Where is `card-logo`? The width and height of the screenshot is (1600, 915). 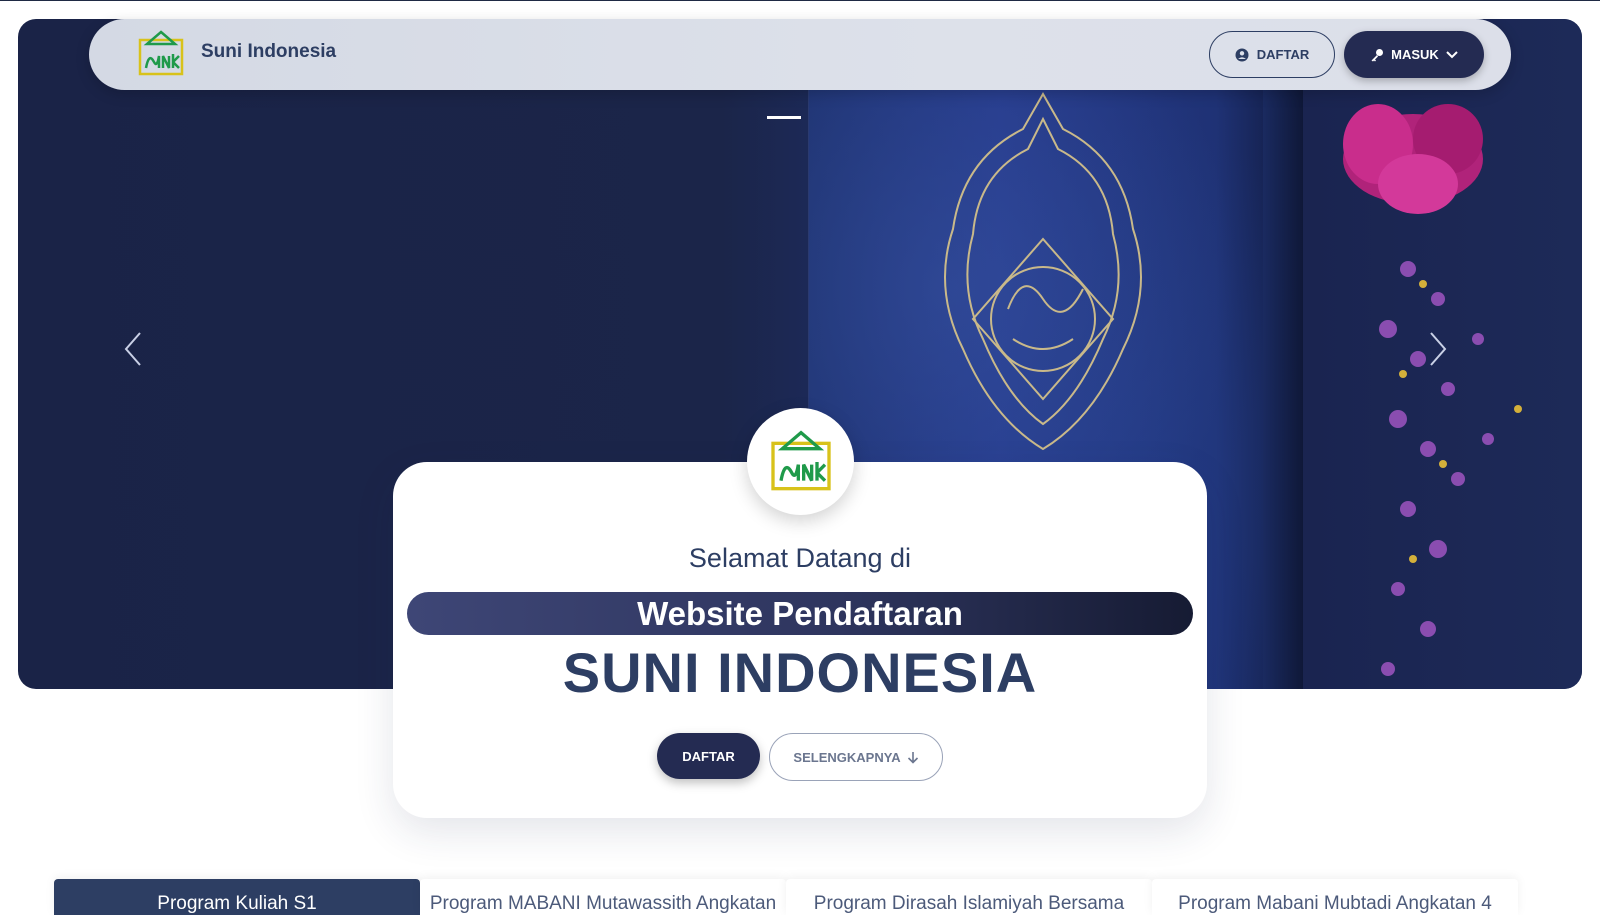
card-logo is located at coordinates (800, 461).